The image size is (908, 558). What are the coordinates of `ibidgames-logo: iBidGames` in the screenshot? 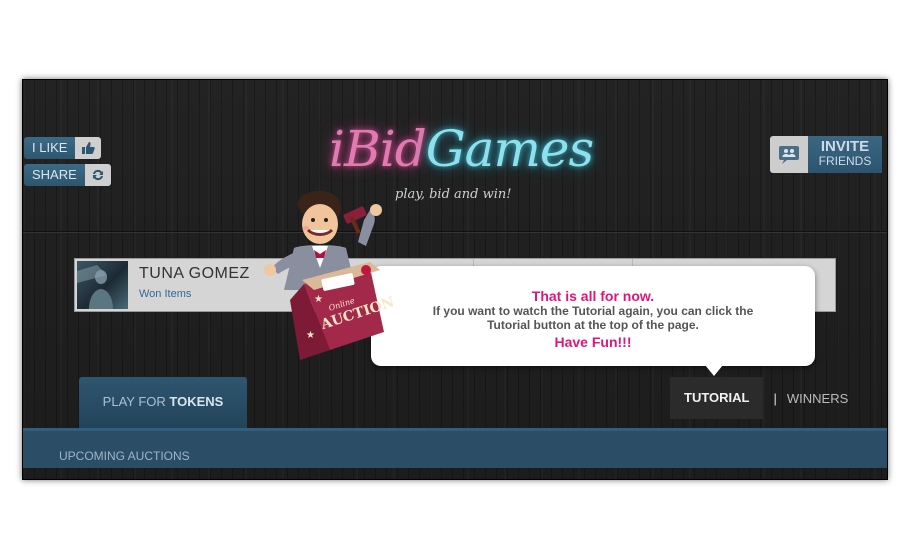 It's located at (461, 155).